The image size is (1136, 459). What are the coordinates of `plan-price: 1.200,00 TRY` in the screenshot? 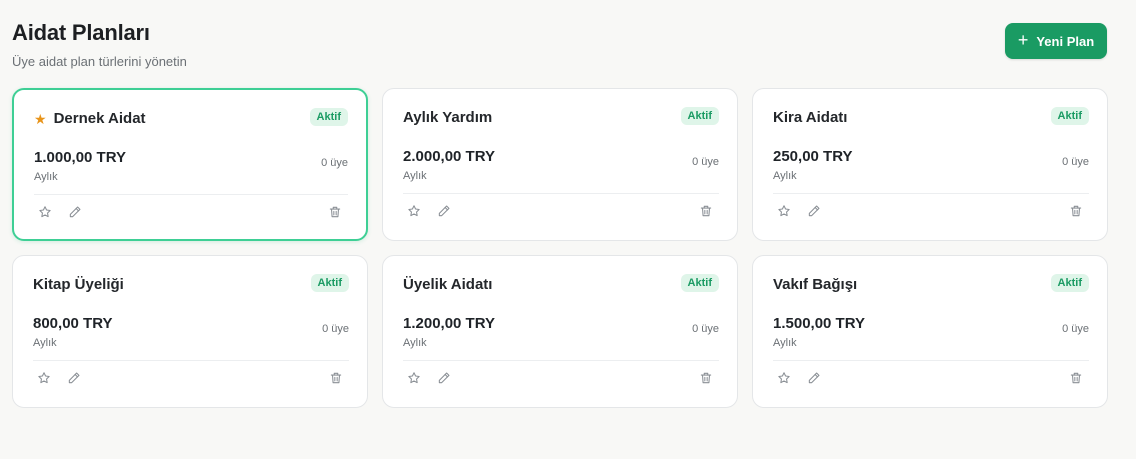 It's located at (449, 323).